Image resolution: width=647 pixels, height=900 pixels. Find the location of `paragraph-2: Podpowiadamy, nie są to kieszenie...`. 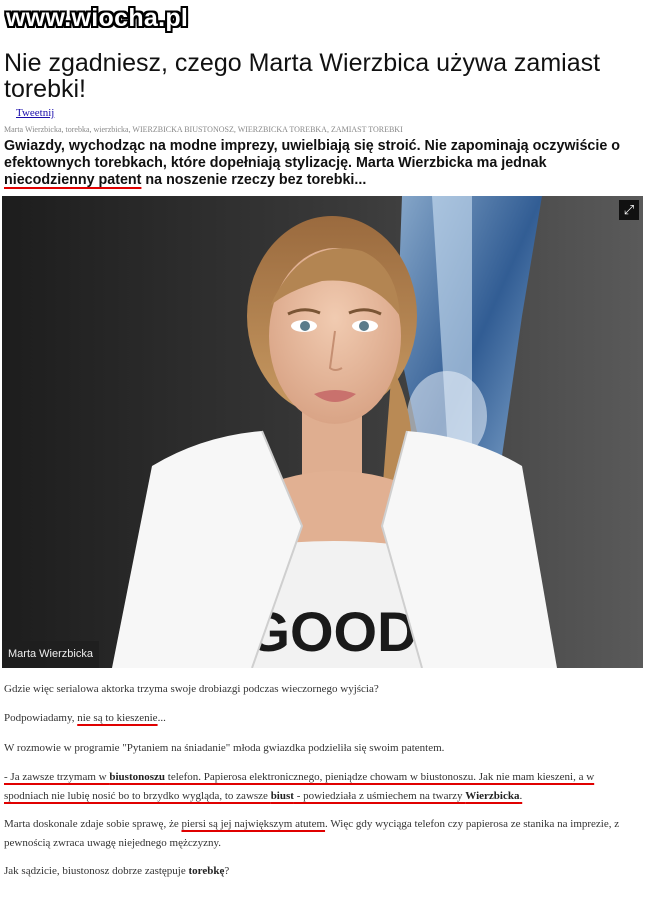

paragraph-2: Podpowiadamy, nie są to kieszenie... is located at coordinates (322, 718).